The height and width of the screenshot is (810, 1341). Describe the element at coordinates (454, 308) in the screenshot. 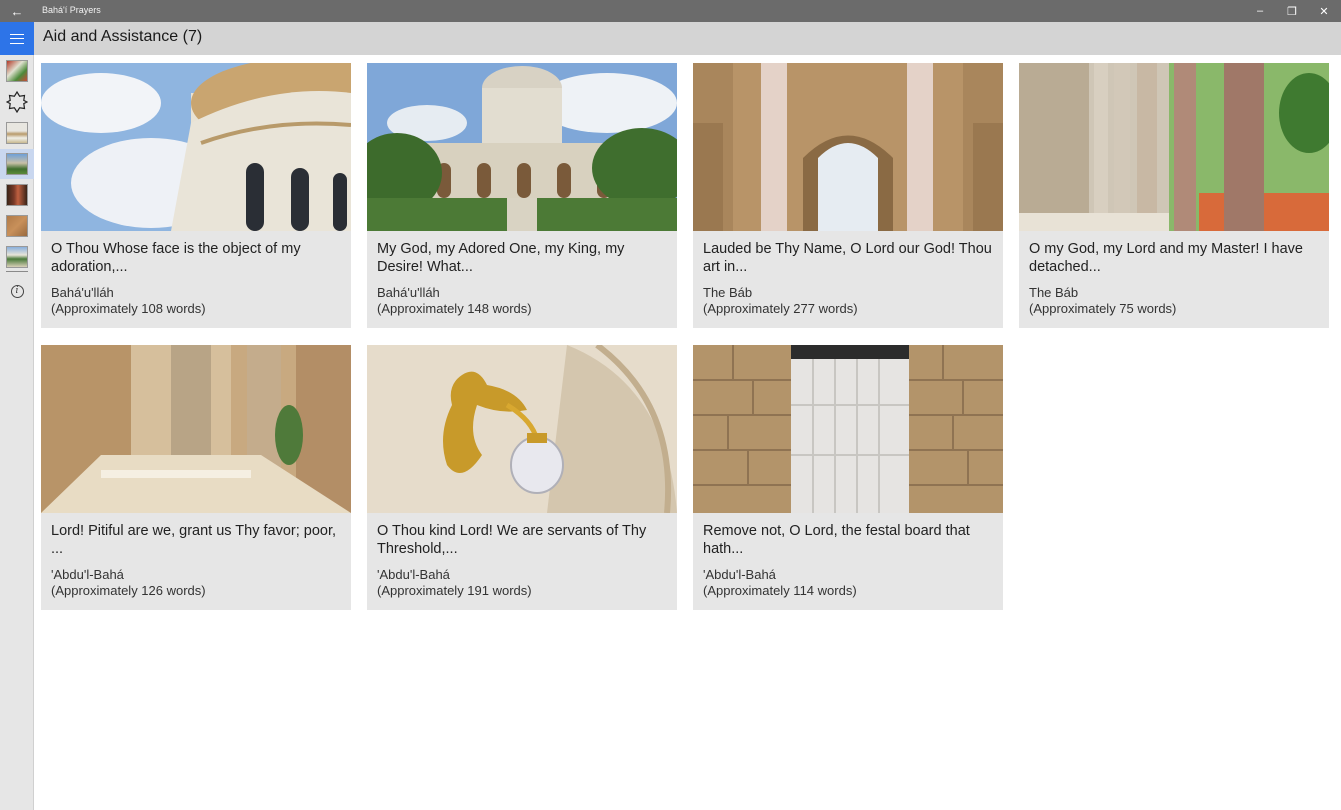

I see `prayer-card-word-count: (Approximately 148 words)` at that location.